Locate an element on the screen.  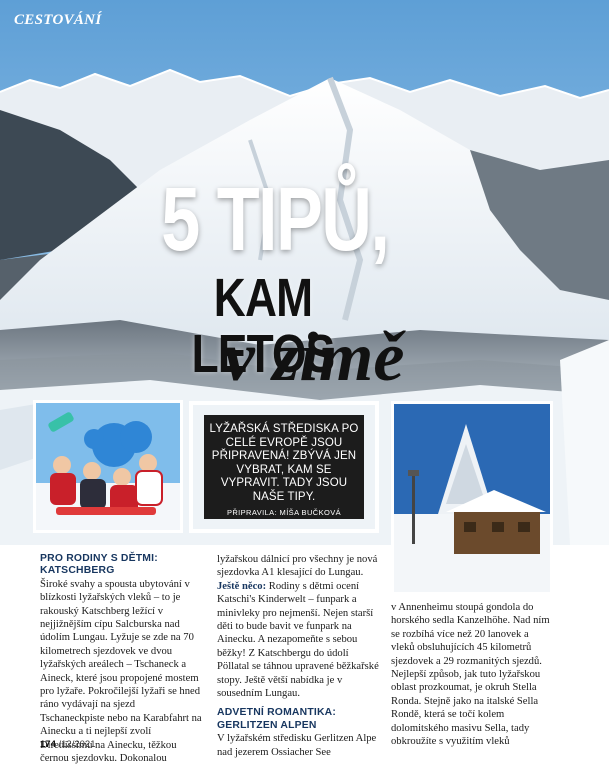
kids-snow-photo is located at coordinates (108, 466).